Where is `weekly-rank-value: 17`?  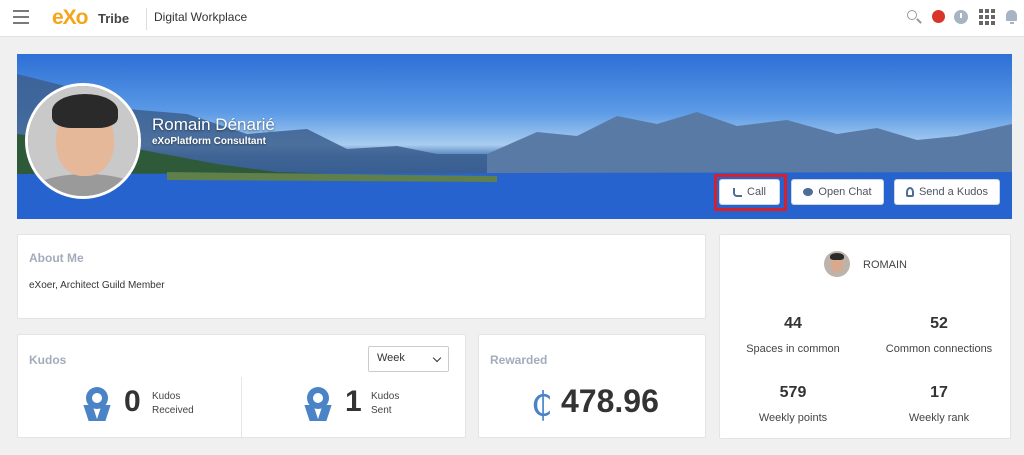 weekly-rank-value: 17 is located at coordinates (939, 393).